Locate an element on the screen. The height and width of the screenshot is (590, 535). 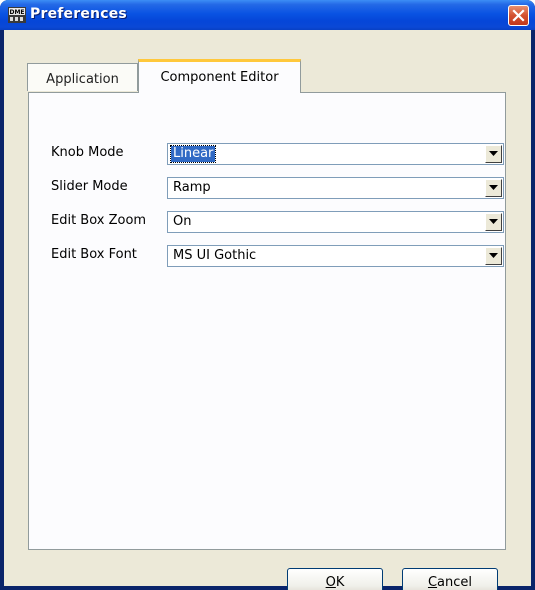
edit-box-zoom-dropdown-button is located at coordinates (493, 222).